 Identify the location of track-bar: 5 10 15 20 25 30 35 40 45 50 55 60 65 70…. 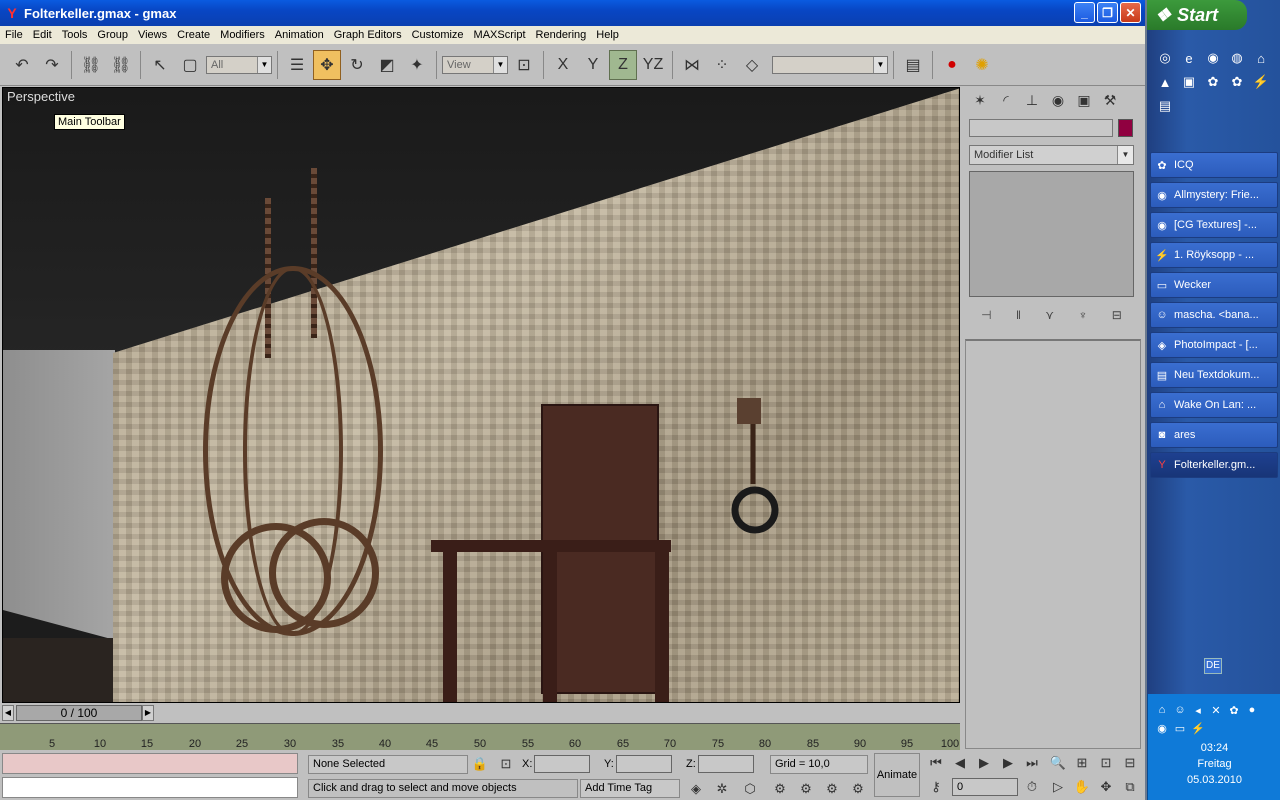
(480, 736).